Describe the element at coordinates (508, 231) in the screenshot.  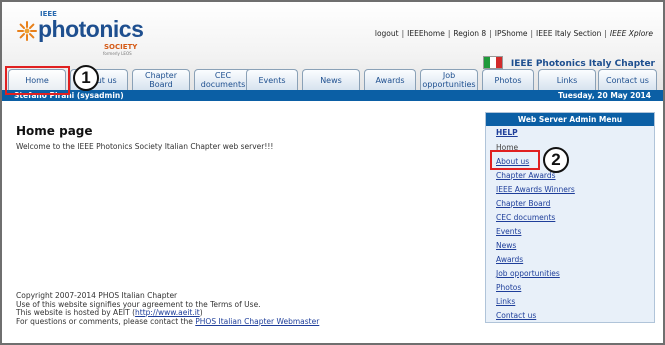
I see `admin-menu-events: Events` at that location.